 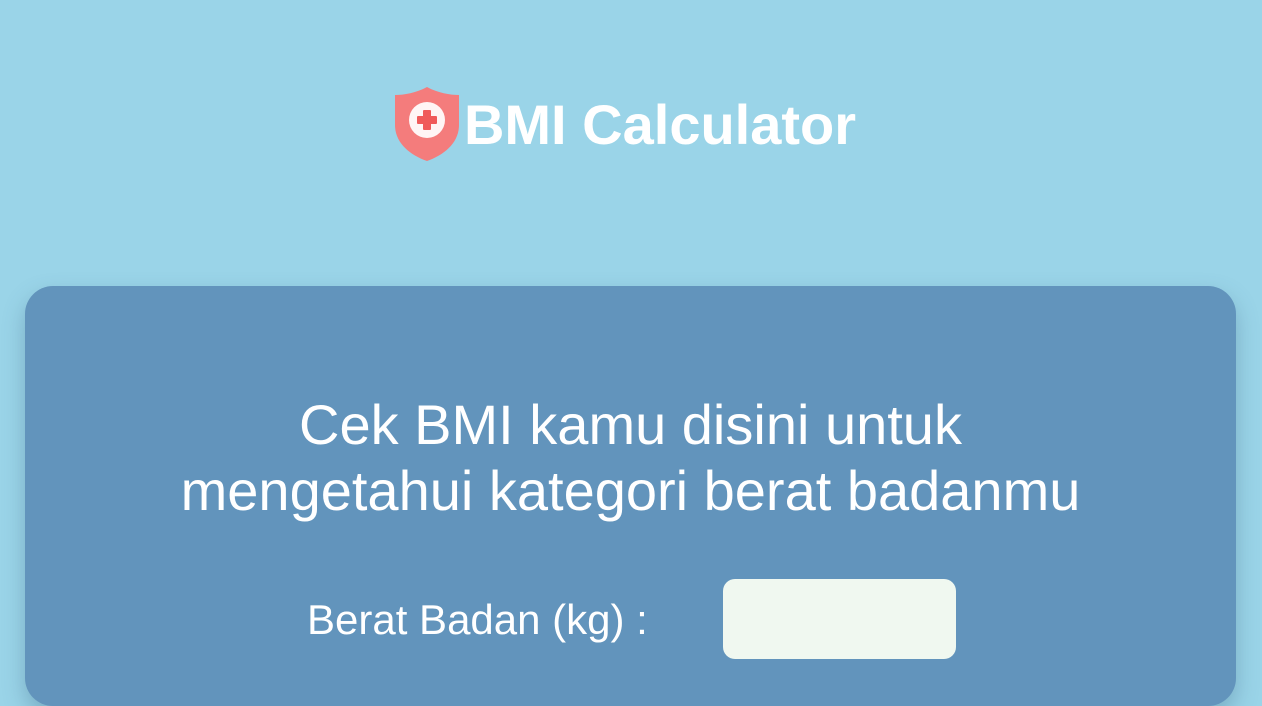 What do you see at coordinates (426, 124) in the screenshot?
I see `shield-medical-icon` at bounding box center [426, 124].